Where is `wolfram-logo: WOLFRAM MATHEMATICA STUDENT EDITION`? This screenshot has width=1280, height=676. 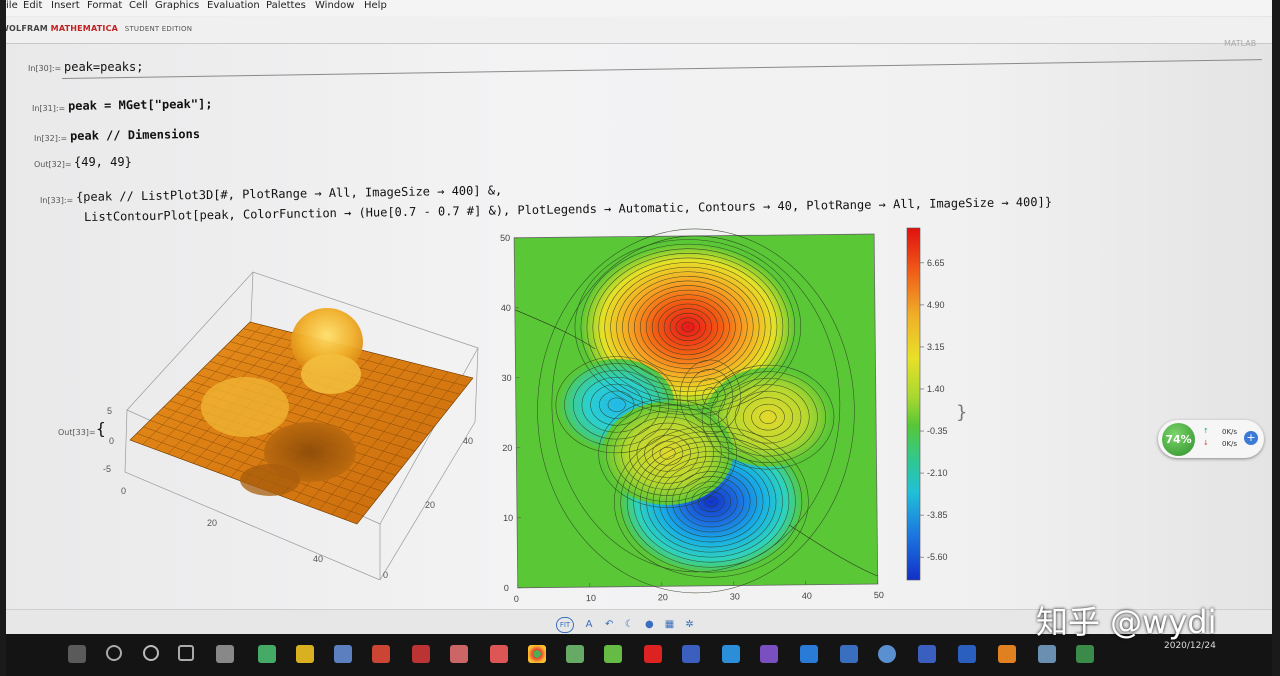 wolfram-logo: WOLFRAM MATHEMATICA STUDENT EDITION is located at coordinates (96, 28).